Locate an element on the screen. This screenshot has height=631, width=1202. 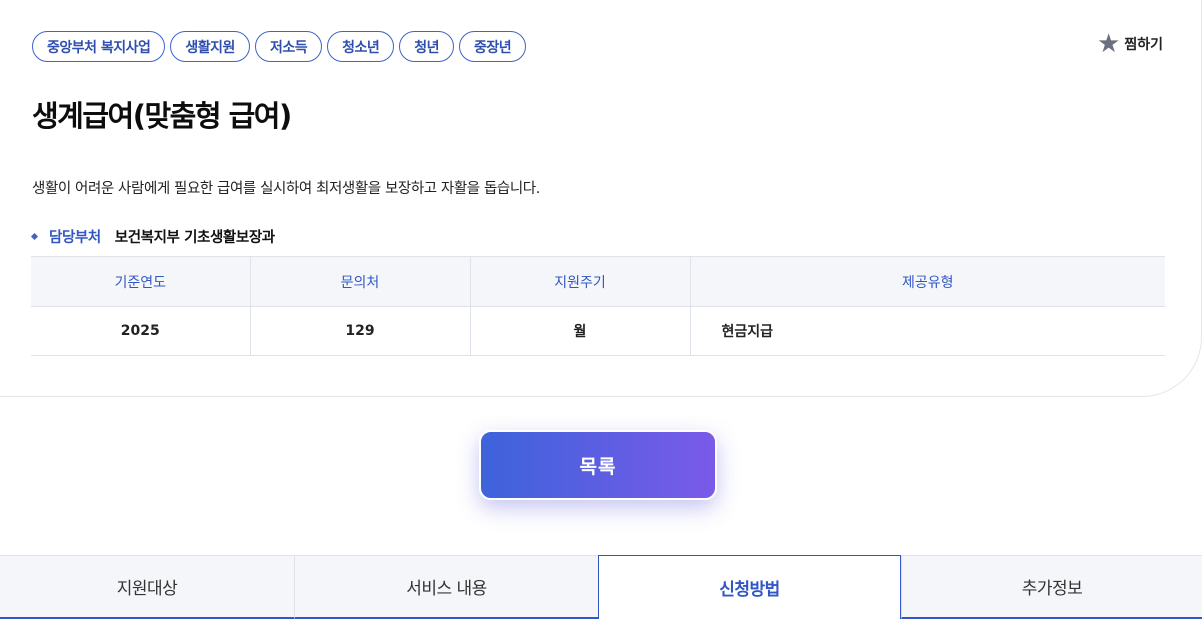
info-table: 기준연도 문의처 지원주기 제공유형 2025 129 월 현금지급 is located at coordinates (598, 306).